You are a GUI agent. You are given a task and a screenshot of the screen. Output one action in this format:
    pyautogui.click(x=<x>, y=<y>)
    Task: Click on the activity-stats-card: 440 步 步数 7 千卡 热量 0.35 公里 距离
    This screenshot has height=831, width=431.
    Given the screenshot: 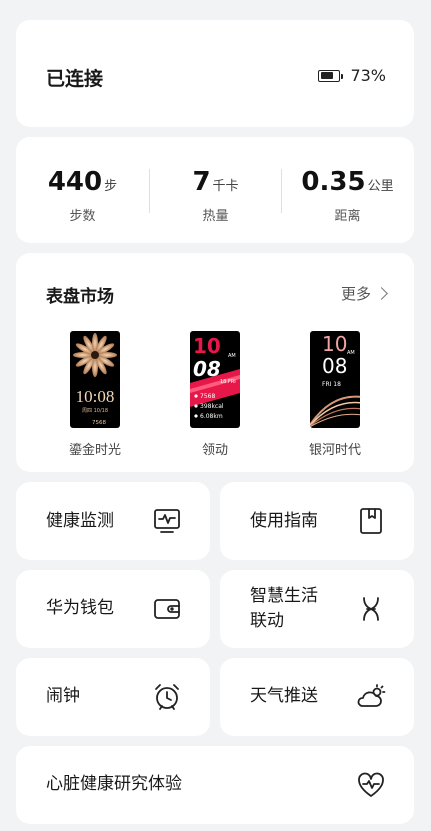 What is the action you would take?
    pyautogui.click(x=215, y=190)
    